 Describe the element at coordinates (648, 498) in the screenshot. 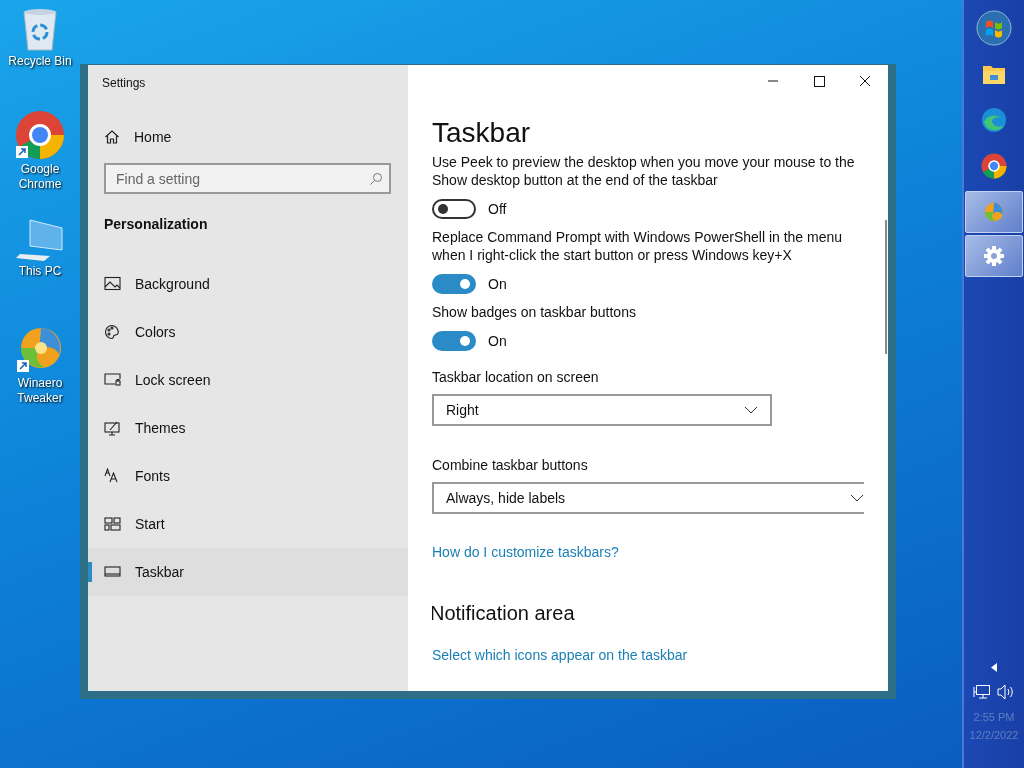

I see `dropdown: Always, hide labels` at that location.